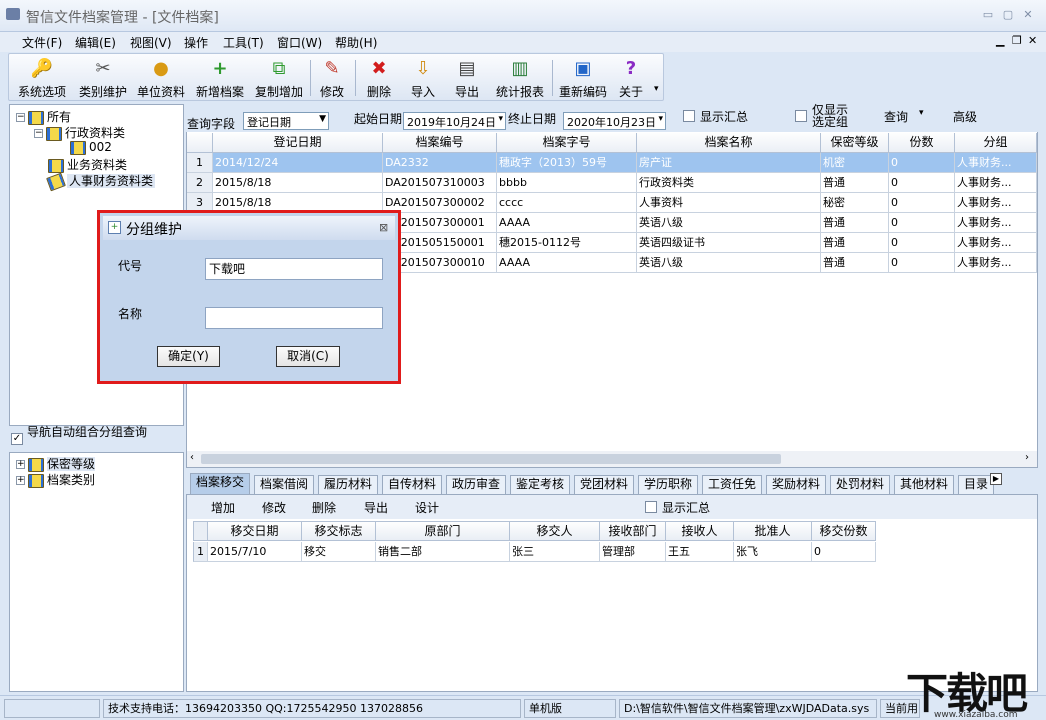 The width and height of the screenshot is (1046, 720). What do you see at coordinates (243, 42) in the screenshot?
I see `menu-tools: 工具(T)` at bounding box center [243, 42].